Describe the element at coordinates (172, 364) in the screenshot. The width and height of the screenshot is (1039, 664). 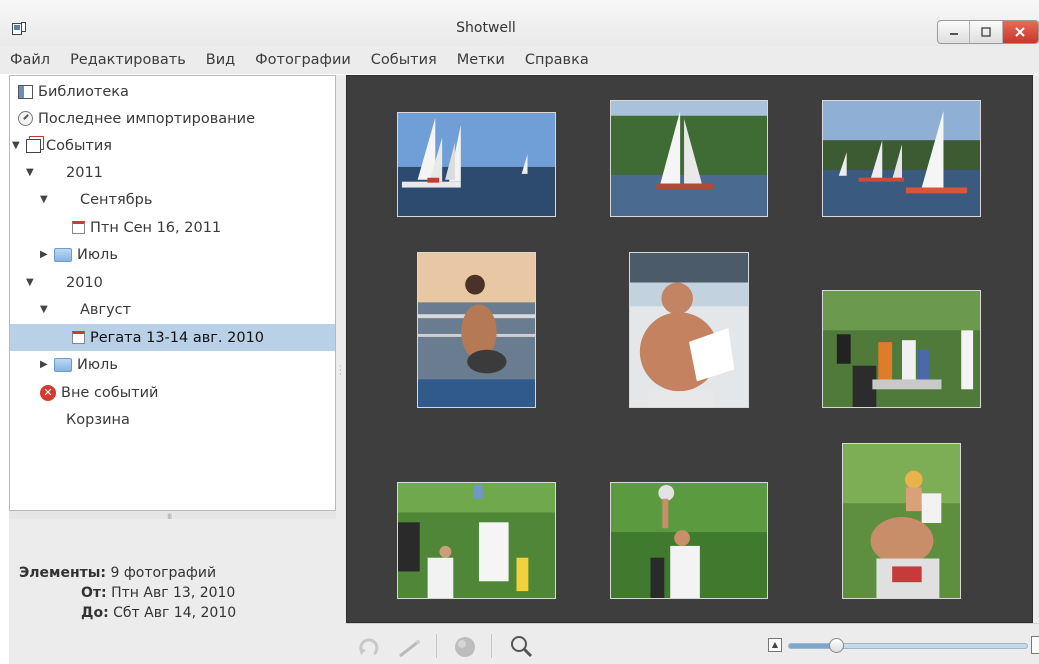
I see `sidebar-item-july-2010: ▶ Июль` at that location.